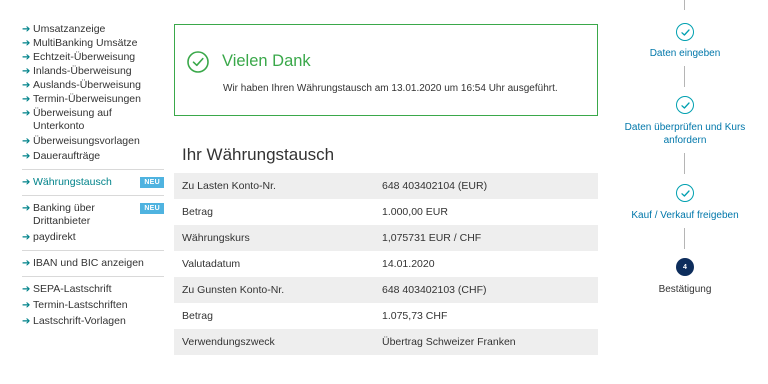 The height and width of the screenshot is (384, 768). What do you see at coordinates (84, 57) in the screenshot?
I see `nav-item-label: Echtzeit-Überweisung` at bounding box center [84, 57].